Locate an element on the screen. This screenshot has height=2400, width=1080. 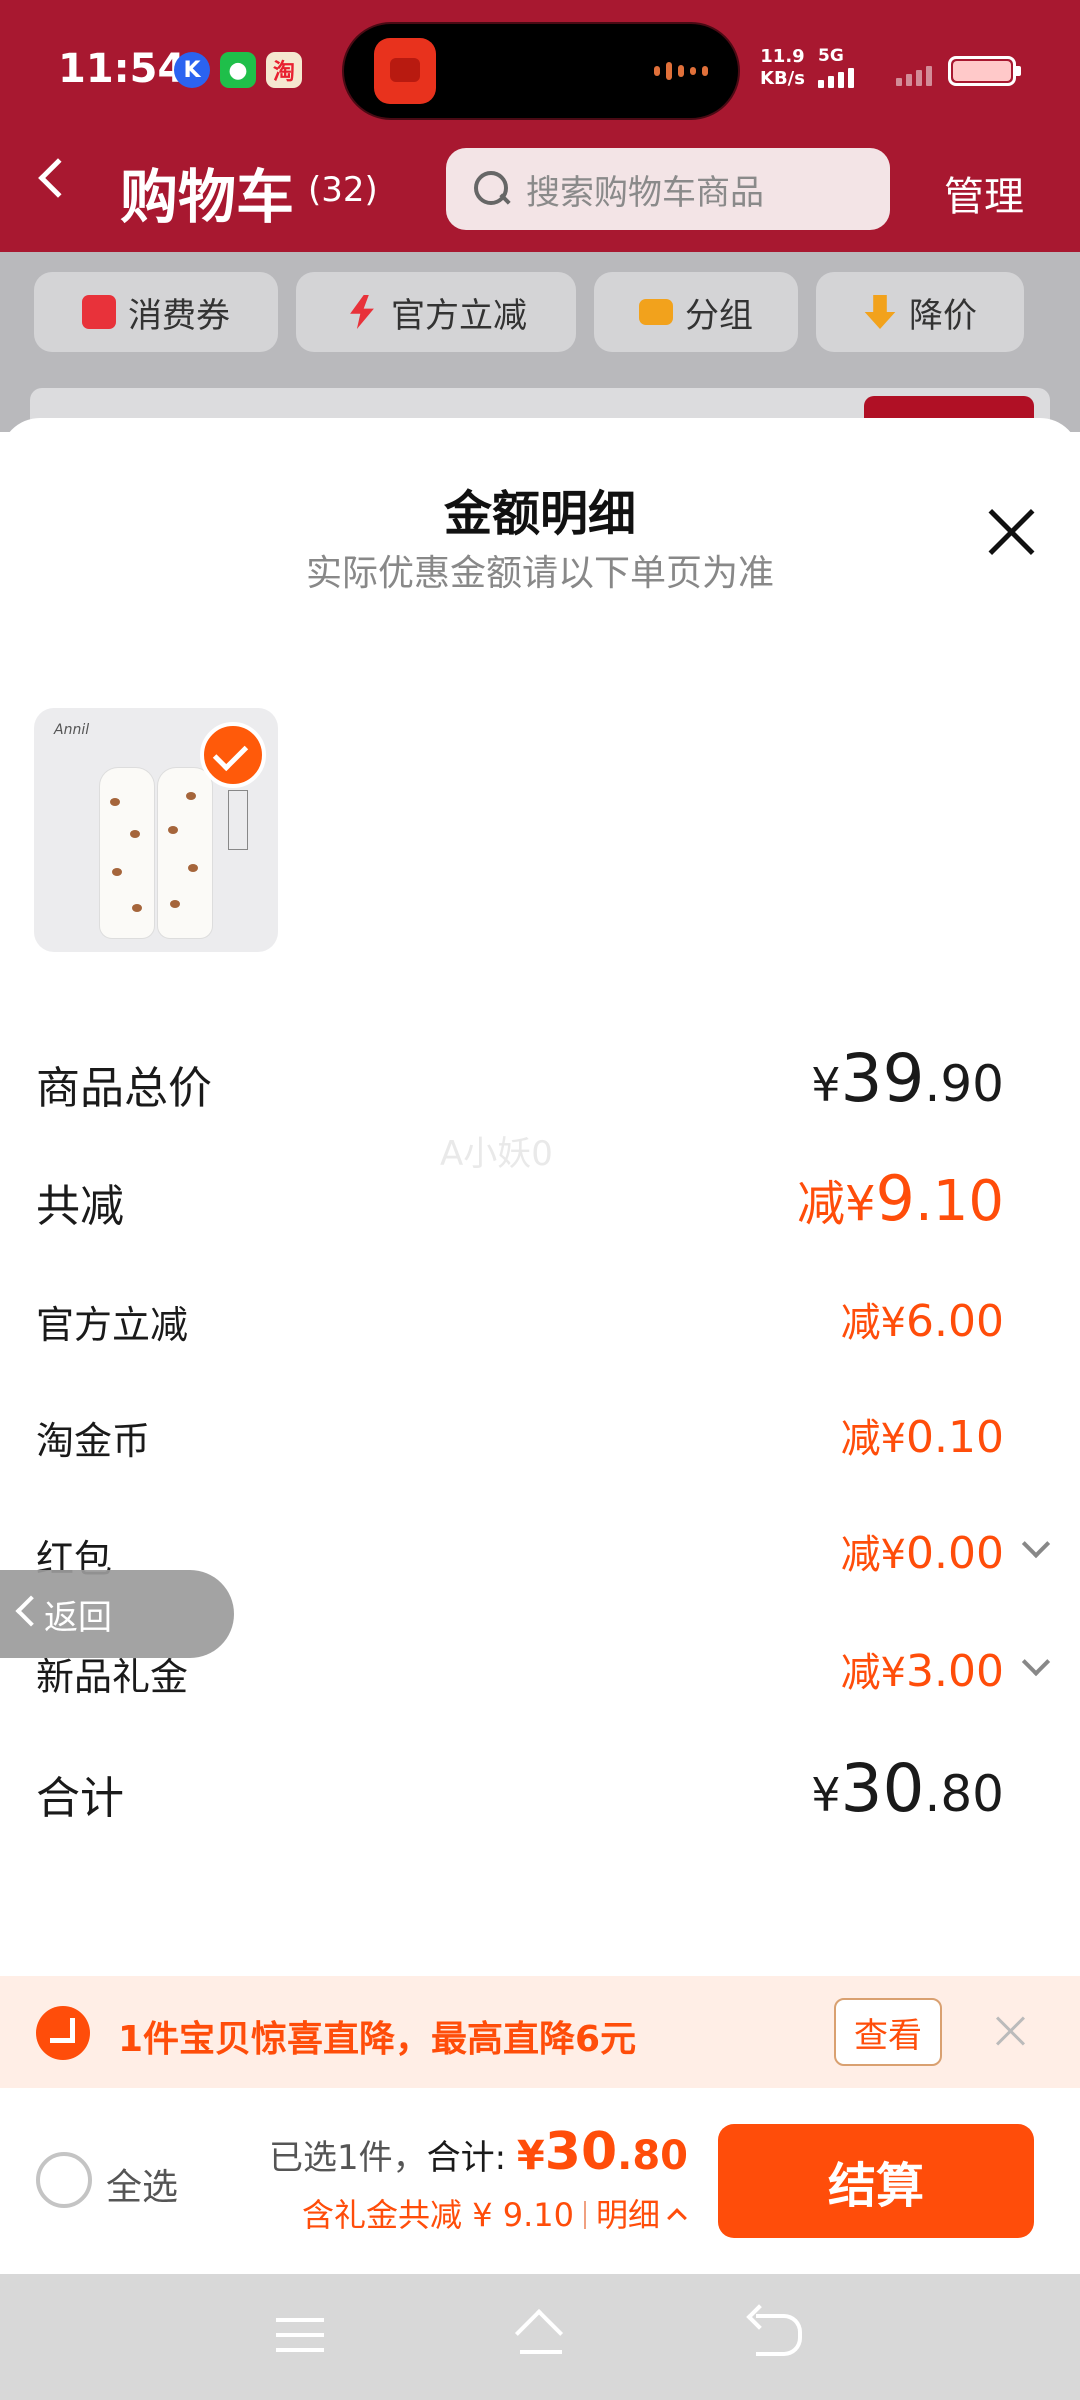
watermark: A小妖0 is located at coordinates (496, 1154).